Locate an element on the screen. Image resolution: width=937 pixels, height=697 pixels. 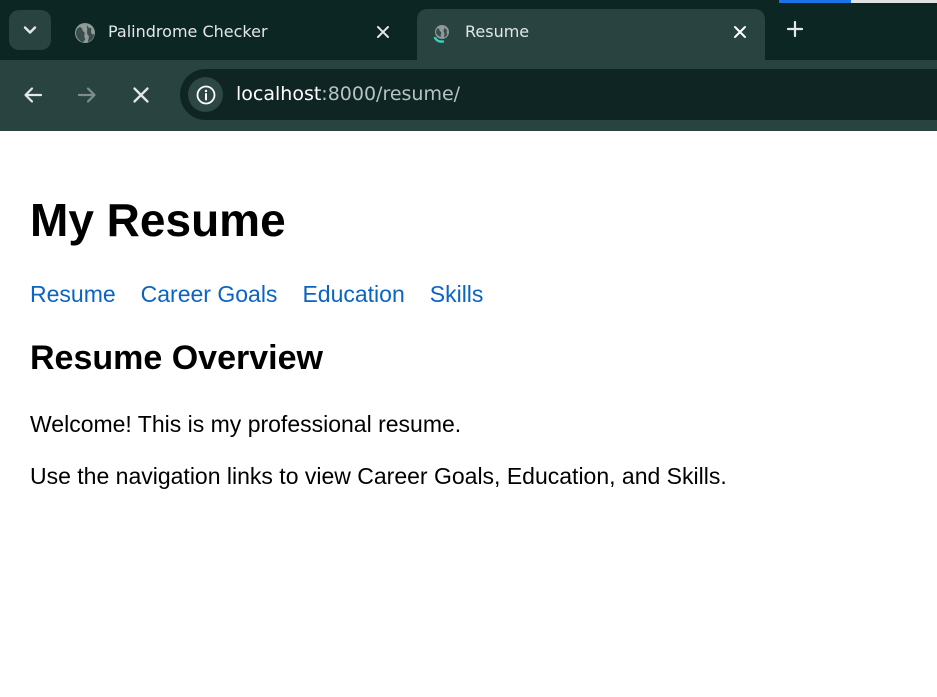
page-title: My Resume is located at coordinates (158, 220).